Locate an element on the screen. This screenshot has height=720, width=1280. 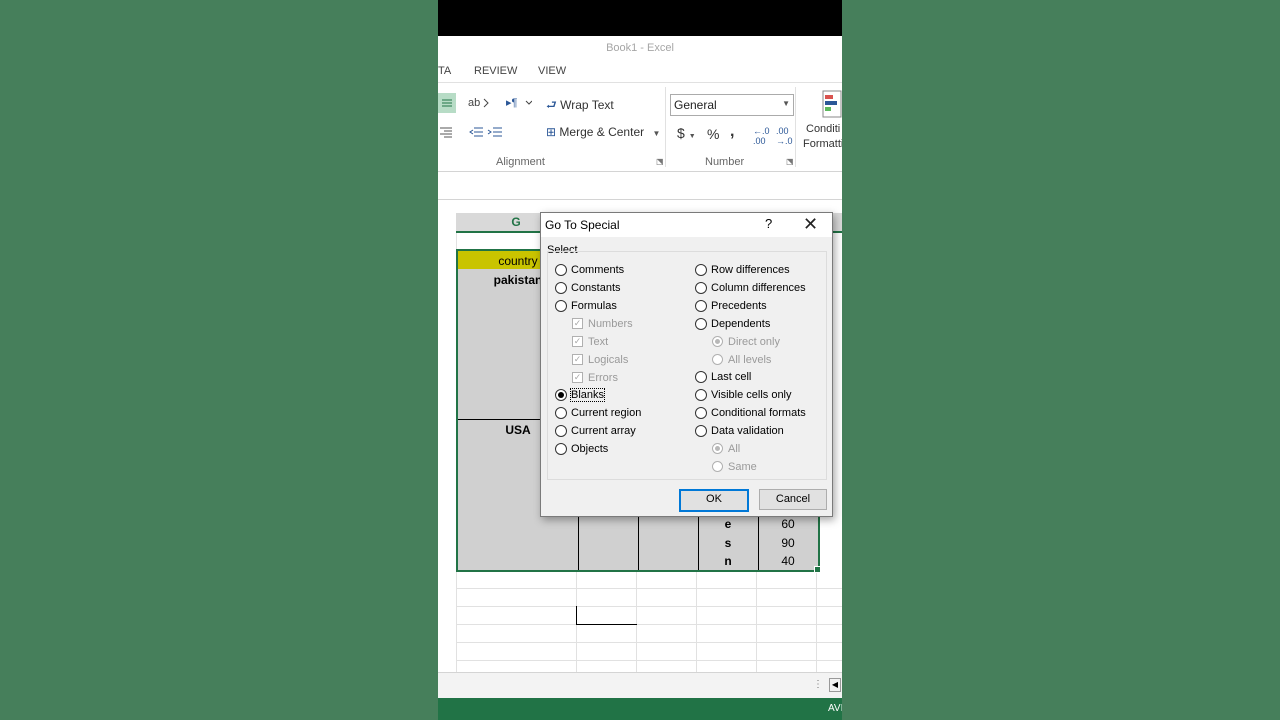
increase-decimal-icon: ←.0.00 is located at coordinates (761, 136).